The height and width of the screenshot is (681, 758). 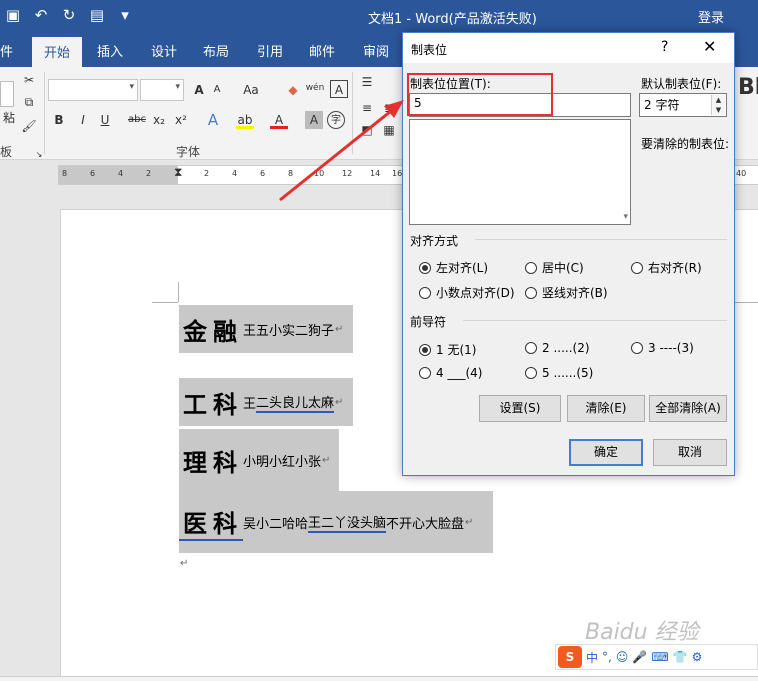 What do you see at coordinates (93, 90) in the screenshot?
I see `font-name-combo: ▾` at bounding box center [93, 90].